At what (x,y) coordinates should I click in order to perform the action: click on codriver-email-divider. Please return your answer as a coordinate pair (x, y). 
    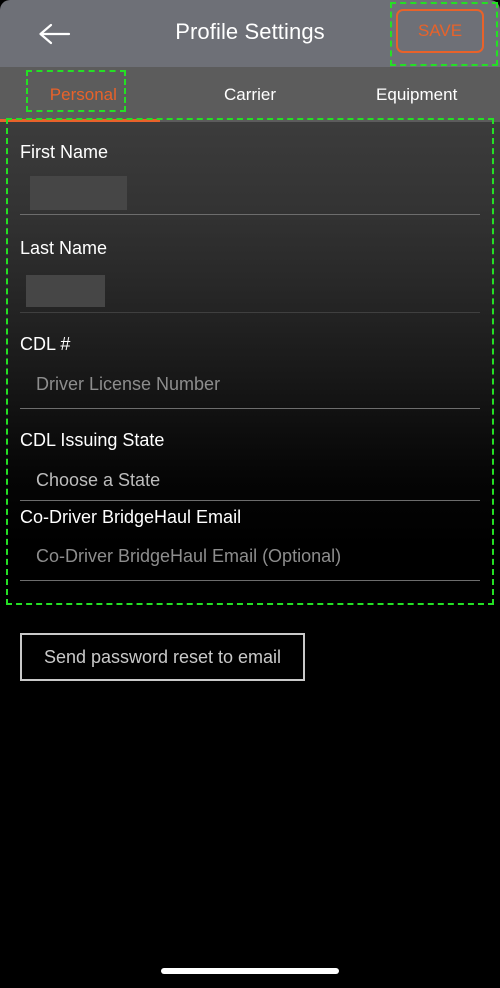
    Looking at the image, I should click on (250, 580).